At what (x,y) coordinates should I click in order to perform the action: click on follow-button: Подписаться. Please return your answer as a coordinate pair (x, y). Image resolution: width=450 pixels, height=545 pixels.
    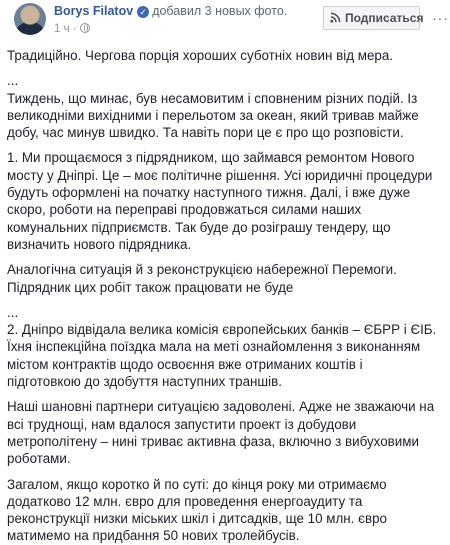
    Looking at the image, I should click on (373, 18).